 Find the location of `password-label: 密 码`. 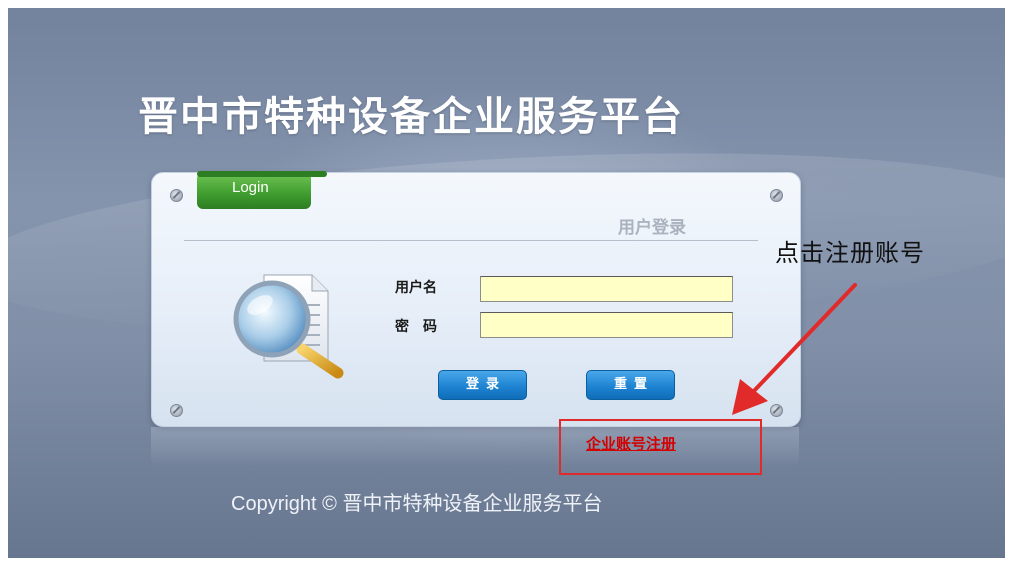

password-label: 密 码 is located at coordinates (416, 327).